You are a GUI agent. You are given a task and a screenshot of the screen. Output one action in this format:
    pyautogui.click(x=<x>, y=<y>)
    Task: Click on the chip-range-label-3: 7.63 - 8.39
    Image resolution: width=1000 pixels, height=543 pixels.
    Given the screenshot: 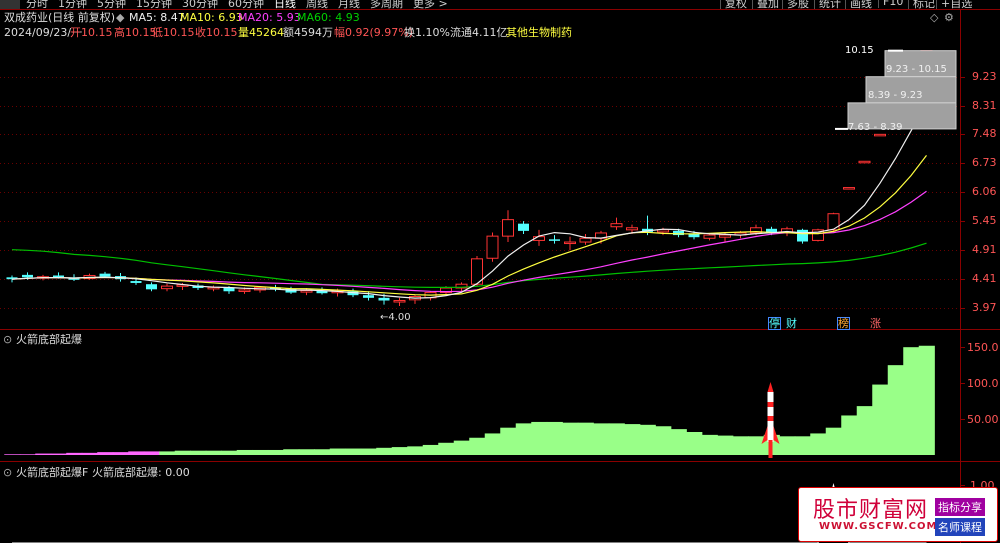 What is the action you would take?
    pyautogui.click(x=875, y=127)
    